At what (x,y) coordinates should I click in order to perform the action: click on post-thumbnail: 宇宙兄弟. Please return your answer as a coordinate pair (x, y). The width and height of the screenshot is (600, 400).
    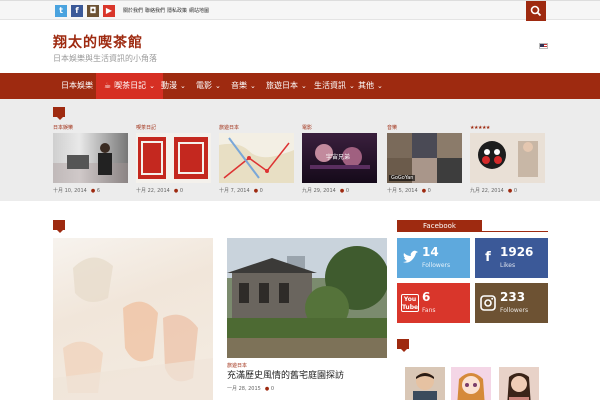
    Looking at the image, I should click on (339, 158).